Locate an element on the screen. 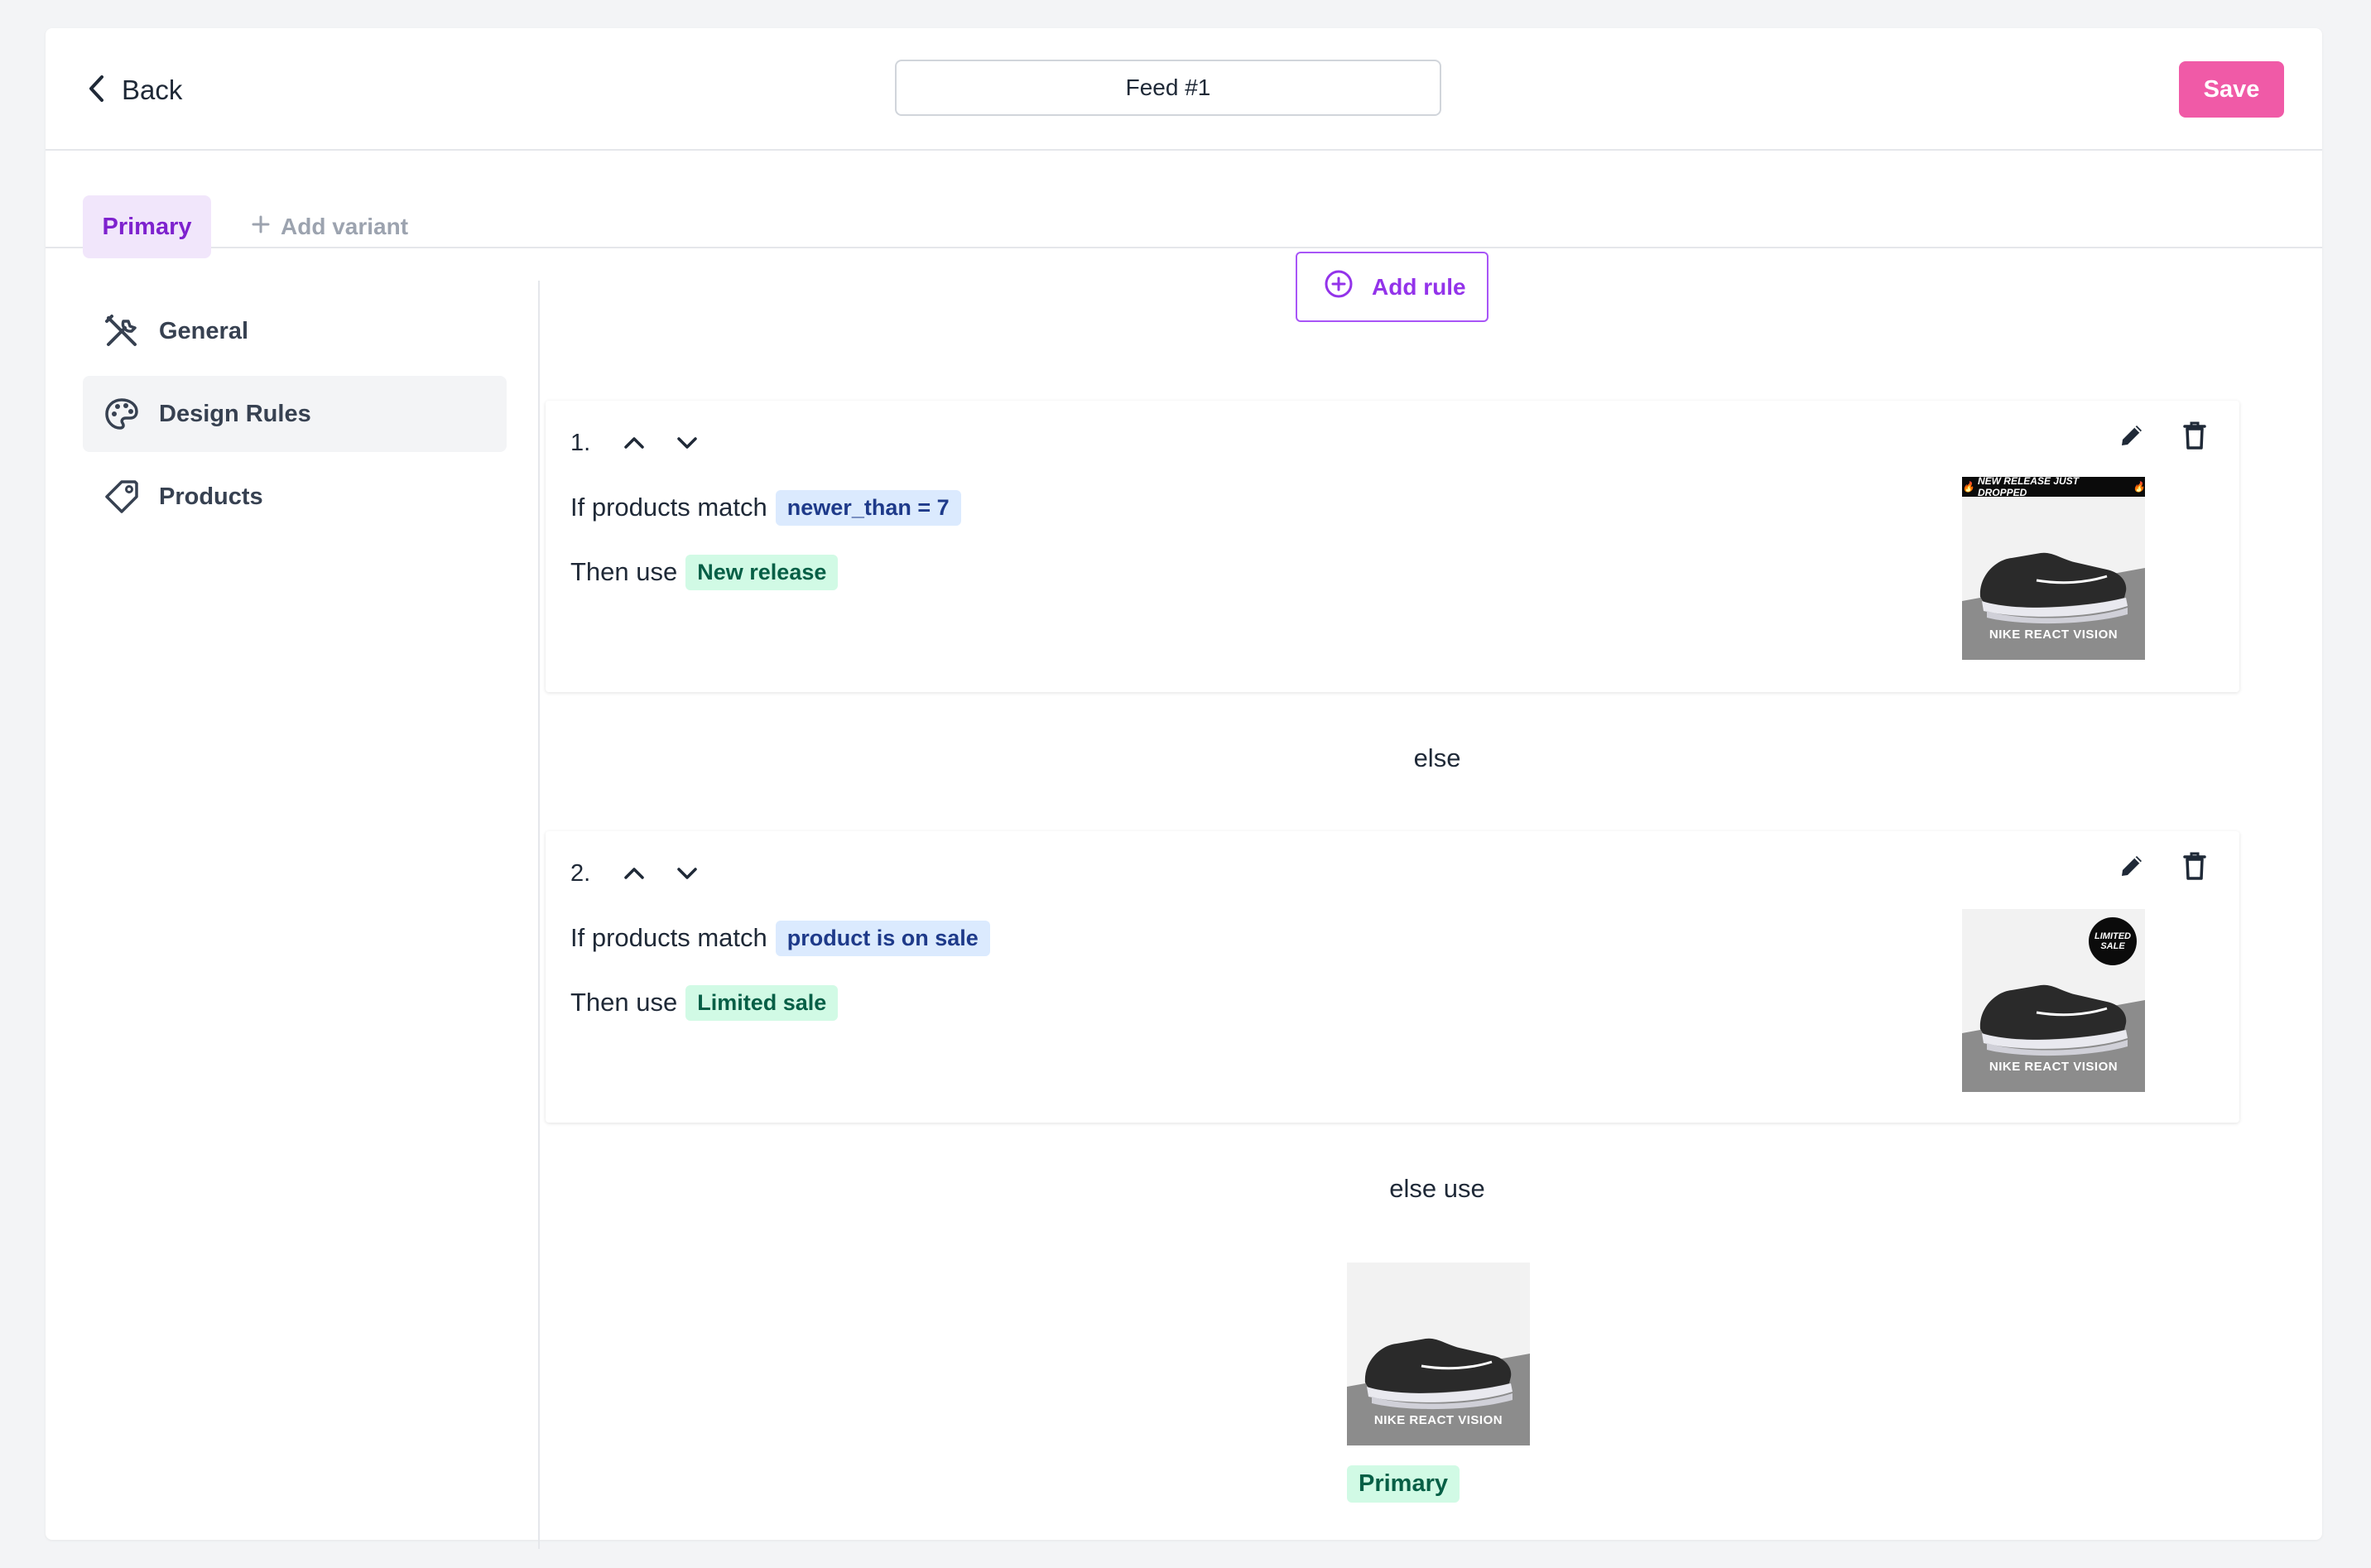  back-button: Back is located at coordinates (135, 90).